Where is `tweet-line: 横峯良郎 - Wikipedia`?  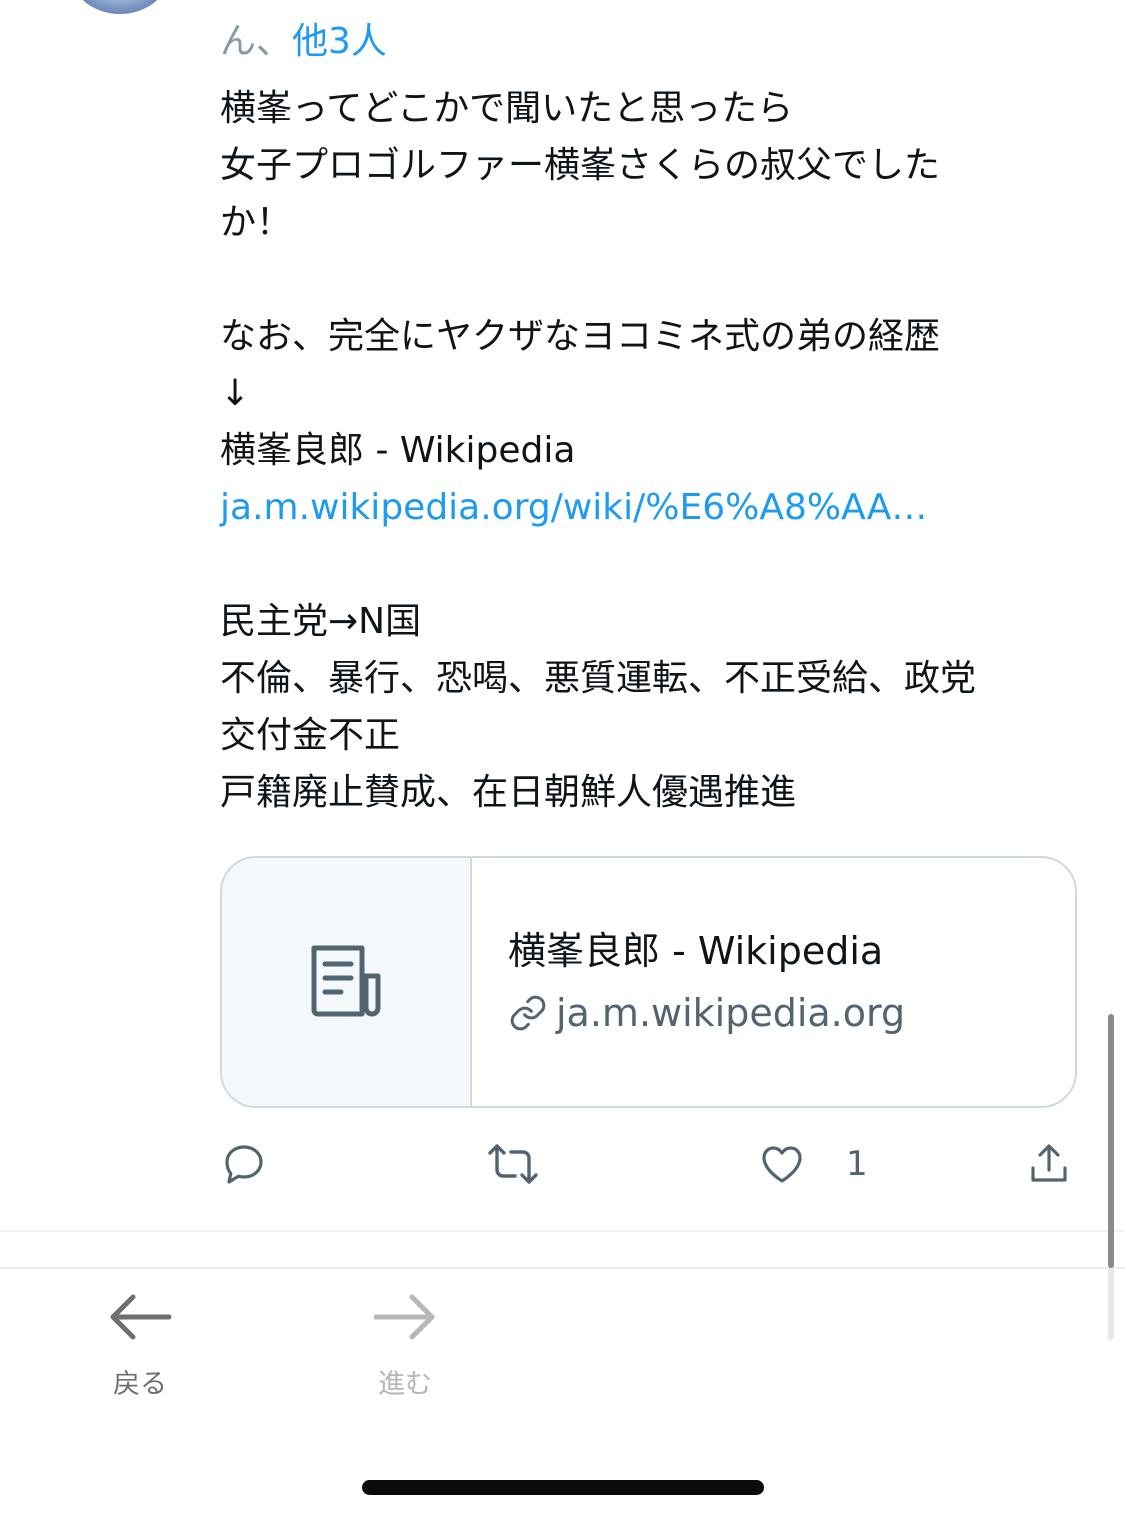
tweet-line: 横峯良郎 - Wikipedia is located at coordinates (398, 450).